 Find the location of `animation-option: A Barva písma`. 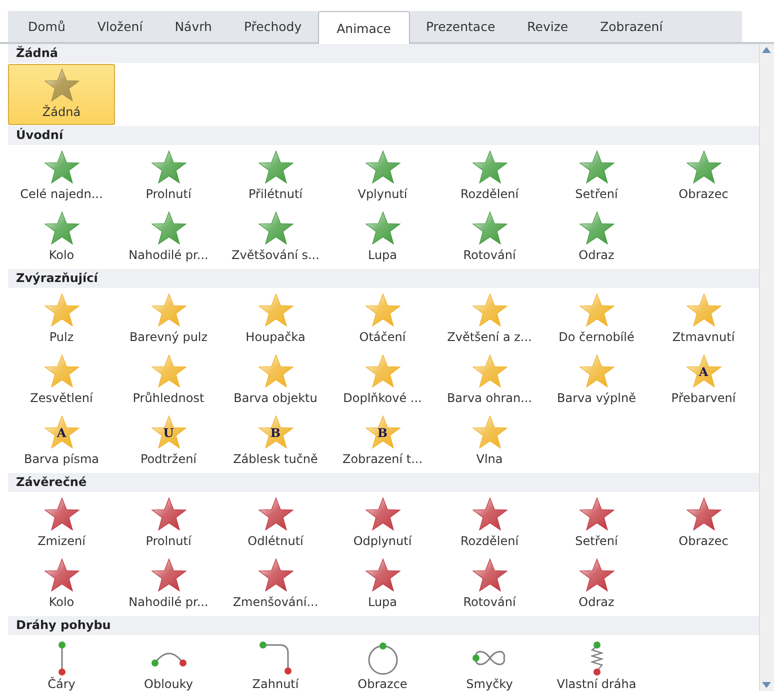

animation-option: A Barva písma is located at coordinates (61, 441).